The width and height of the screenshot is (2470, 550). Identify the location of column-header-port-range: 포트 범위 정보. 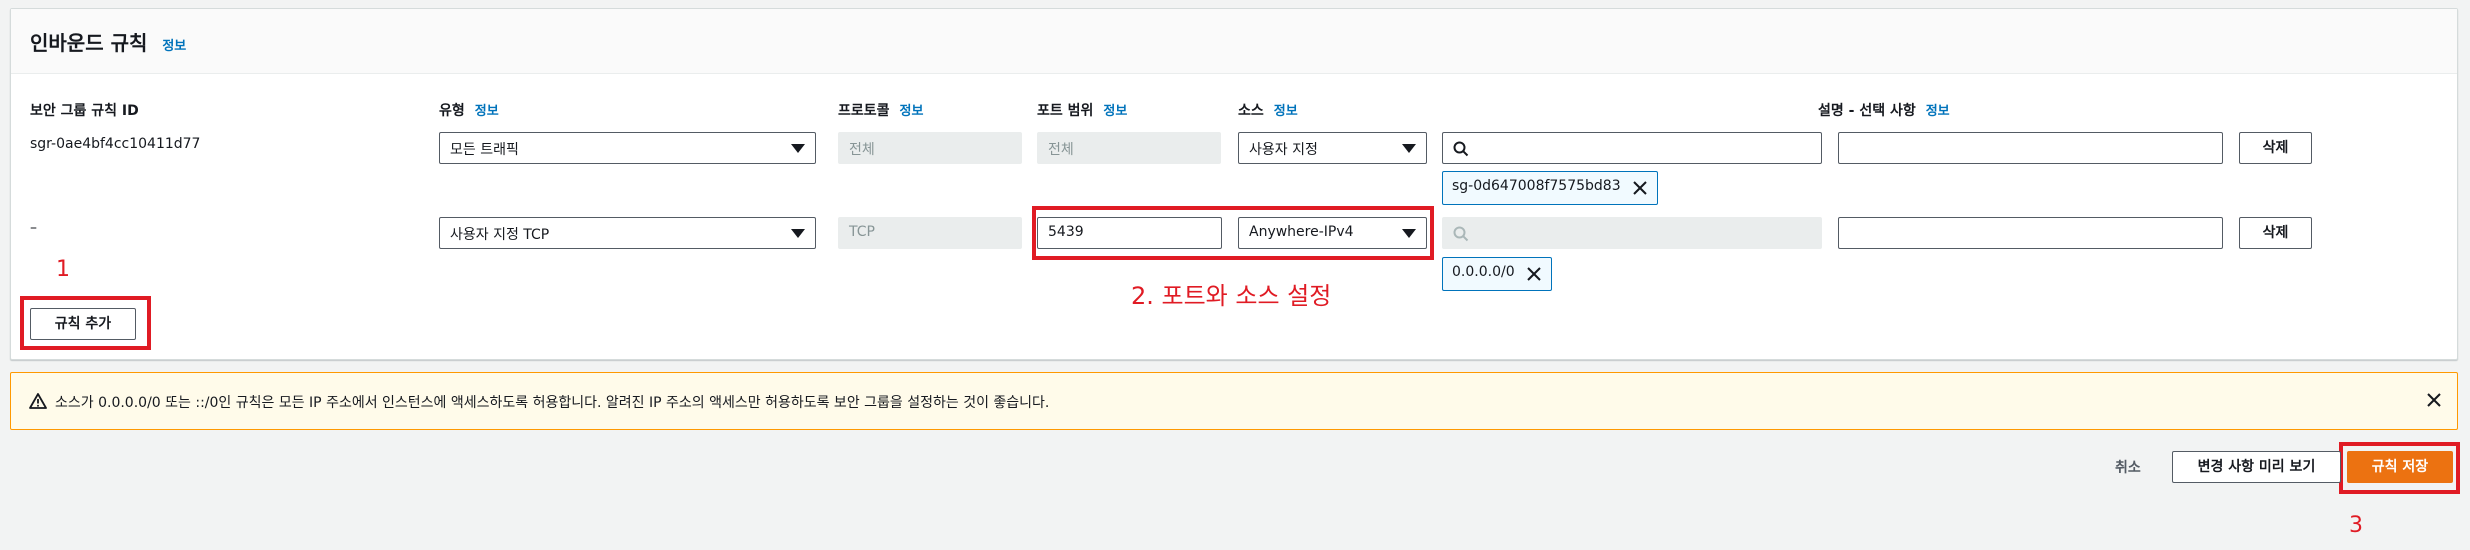
(1082, 110).